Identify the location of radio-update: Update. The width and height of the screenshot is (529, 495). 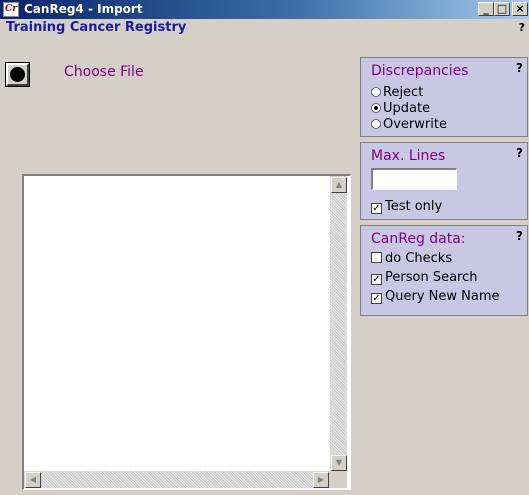
(400, 108).